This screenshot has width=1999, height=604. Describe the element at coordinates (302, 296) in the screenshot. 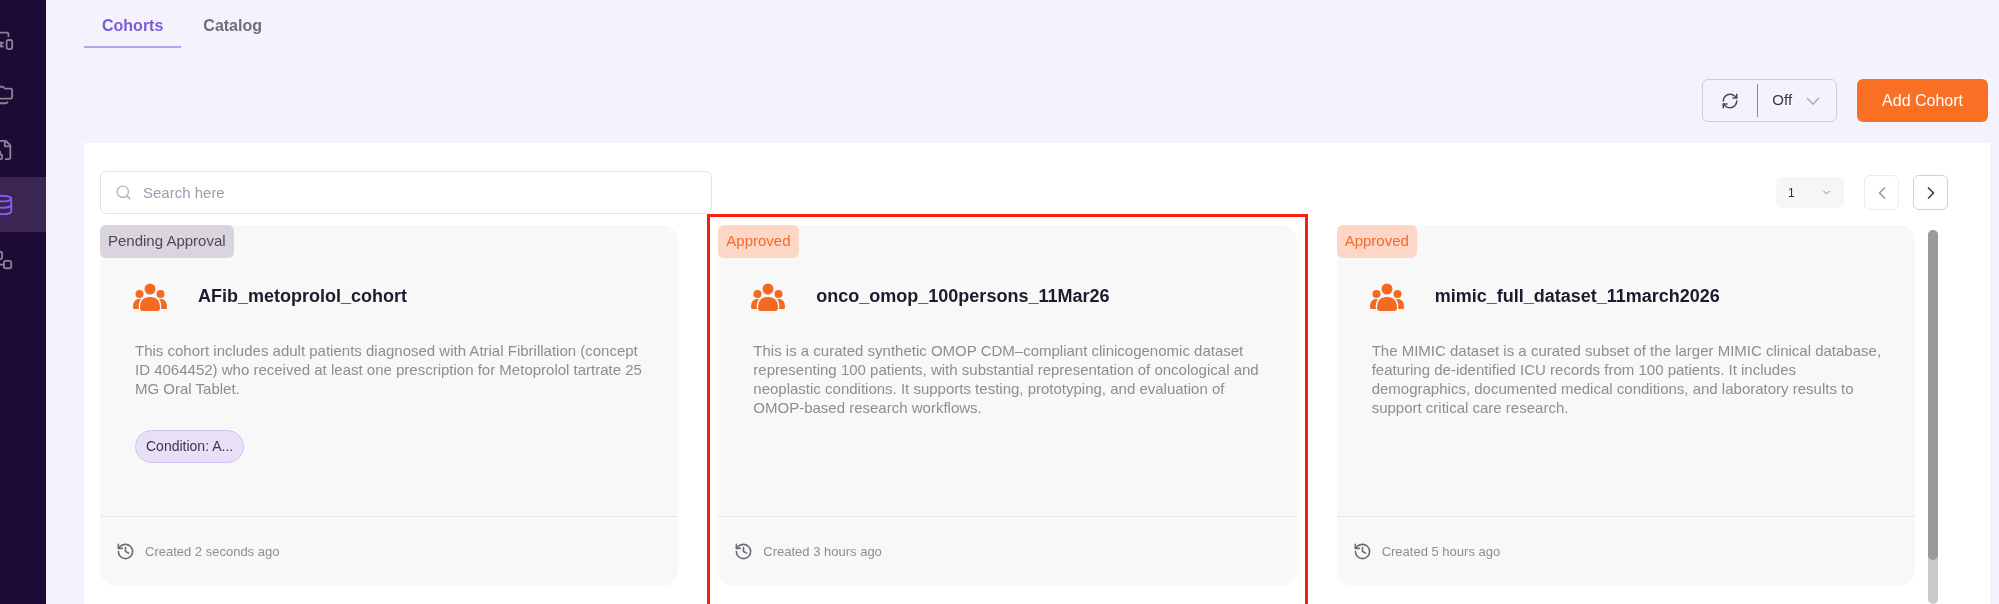

I see `cohort-title: AFib_metoprolol_cohort` at that location.